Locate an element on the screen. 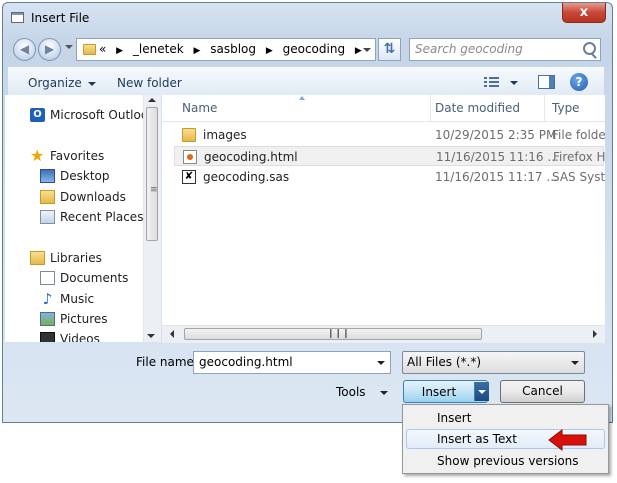 The width and height of the screenshot is (617, 483). file-type: File folder is located at coordinates (578, 135).